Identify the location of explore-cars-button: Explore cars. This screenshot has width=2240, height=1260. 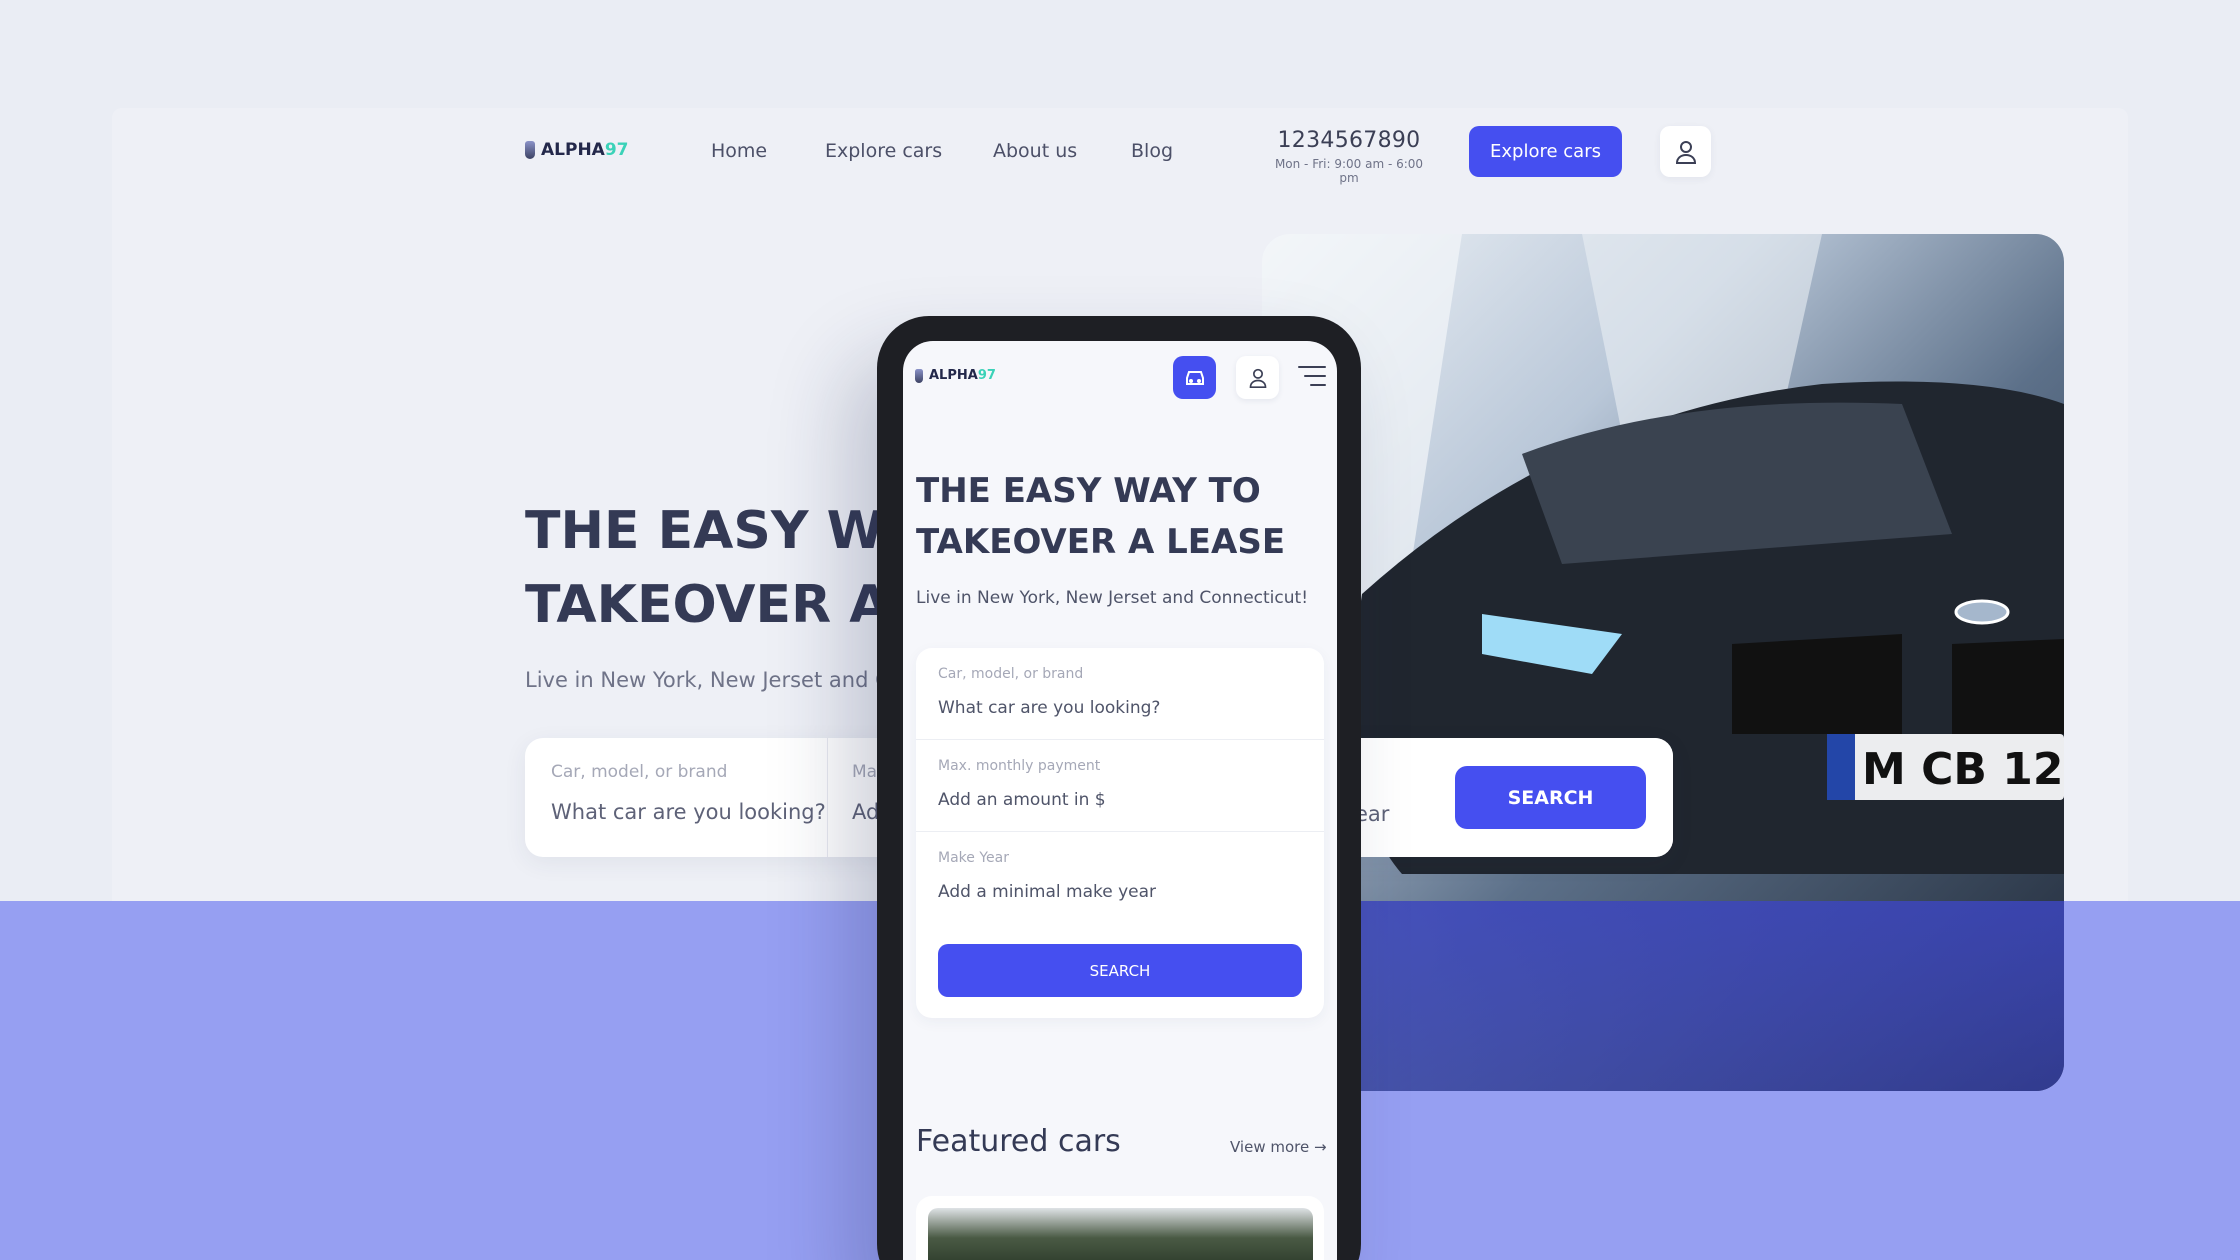
(1545, 151).